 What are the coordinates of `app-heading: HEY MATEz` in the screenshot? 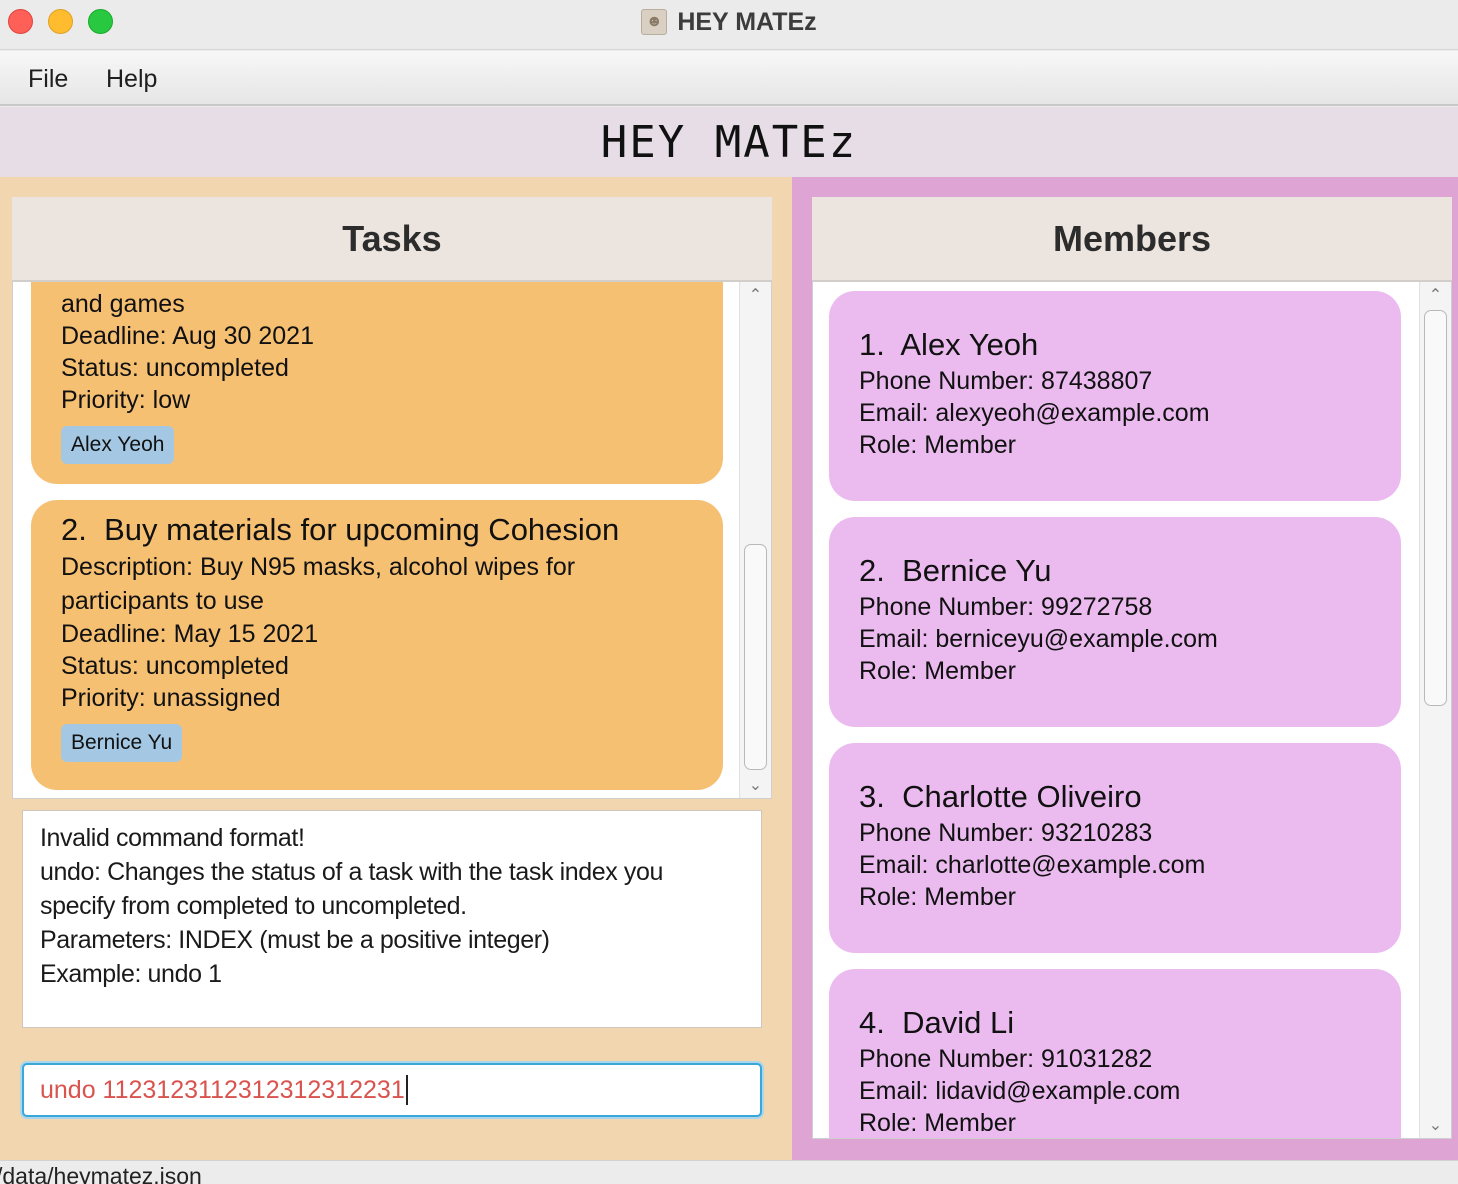 It's located at (729, 142).